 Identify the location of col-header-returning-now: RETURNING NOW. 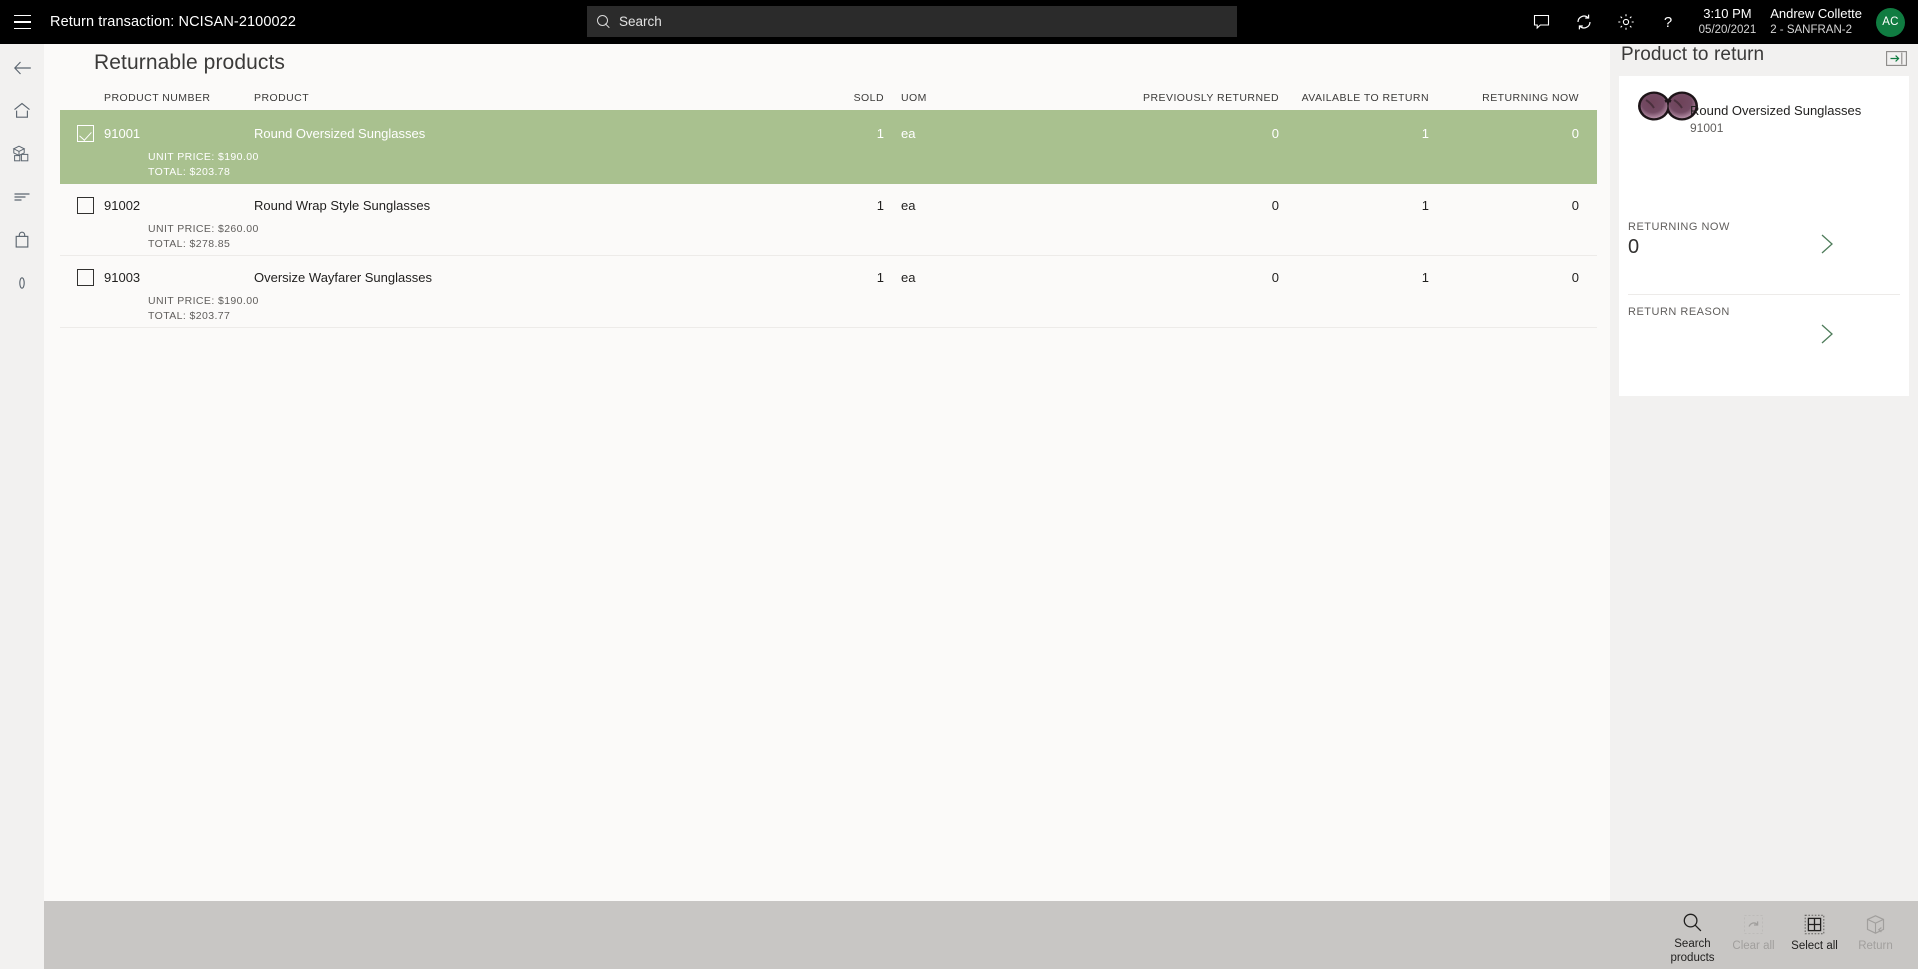
(1513, 98).